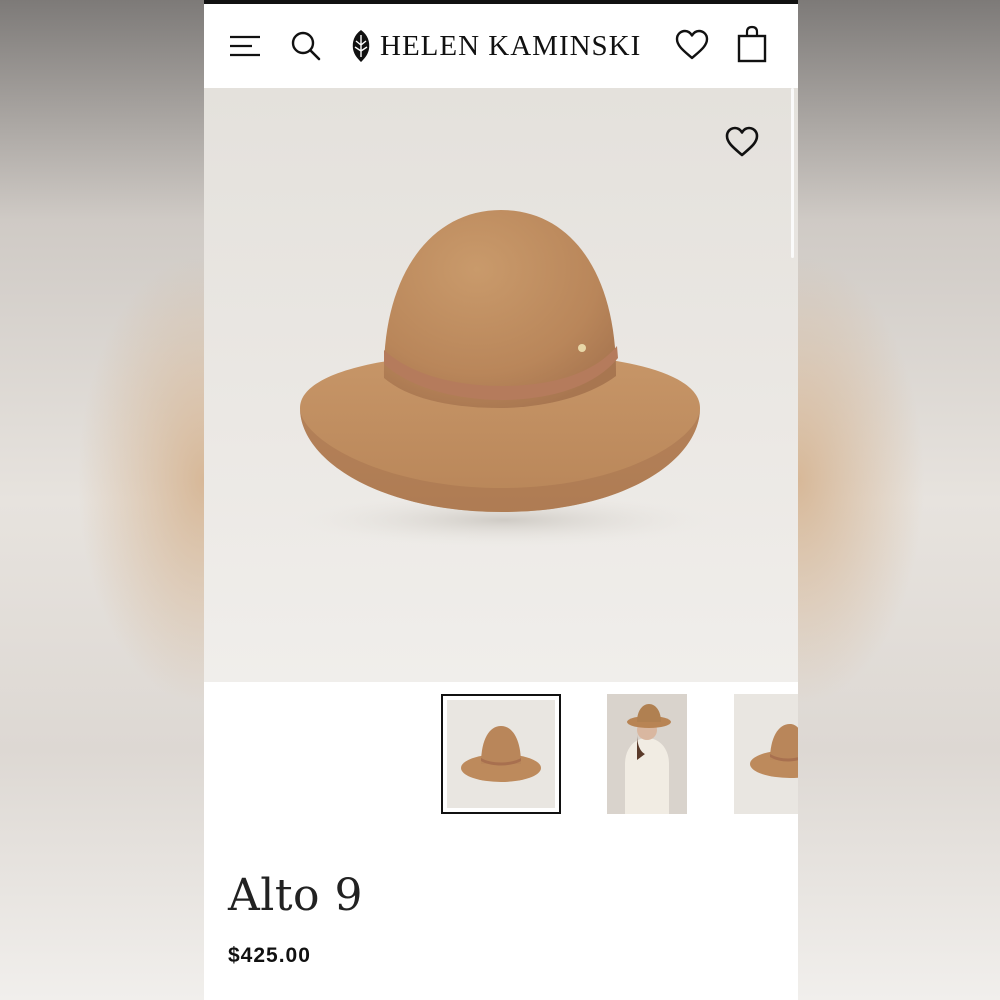 This screenshot has height=1000, width=1000. I want to click on thumbnail-hat-side, so click(766, 754).